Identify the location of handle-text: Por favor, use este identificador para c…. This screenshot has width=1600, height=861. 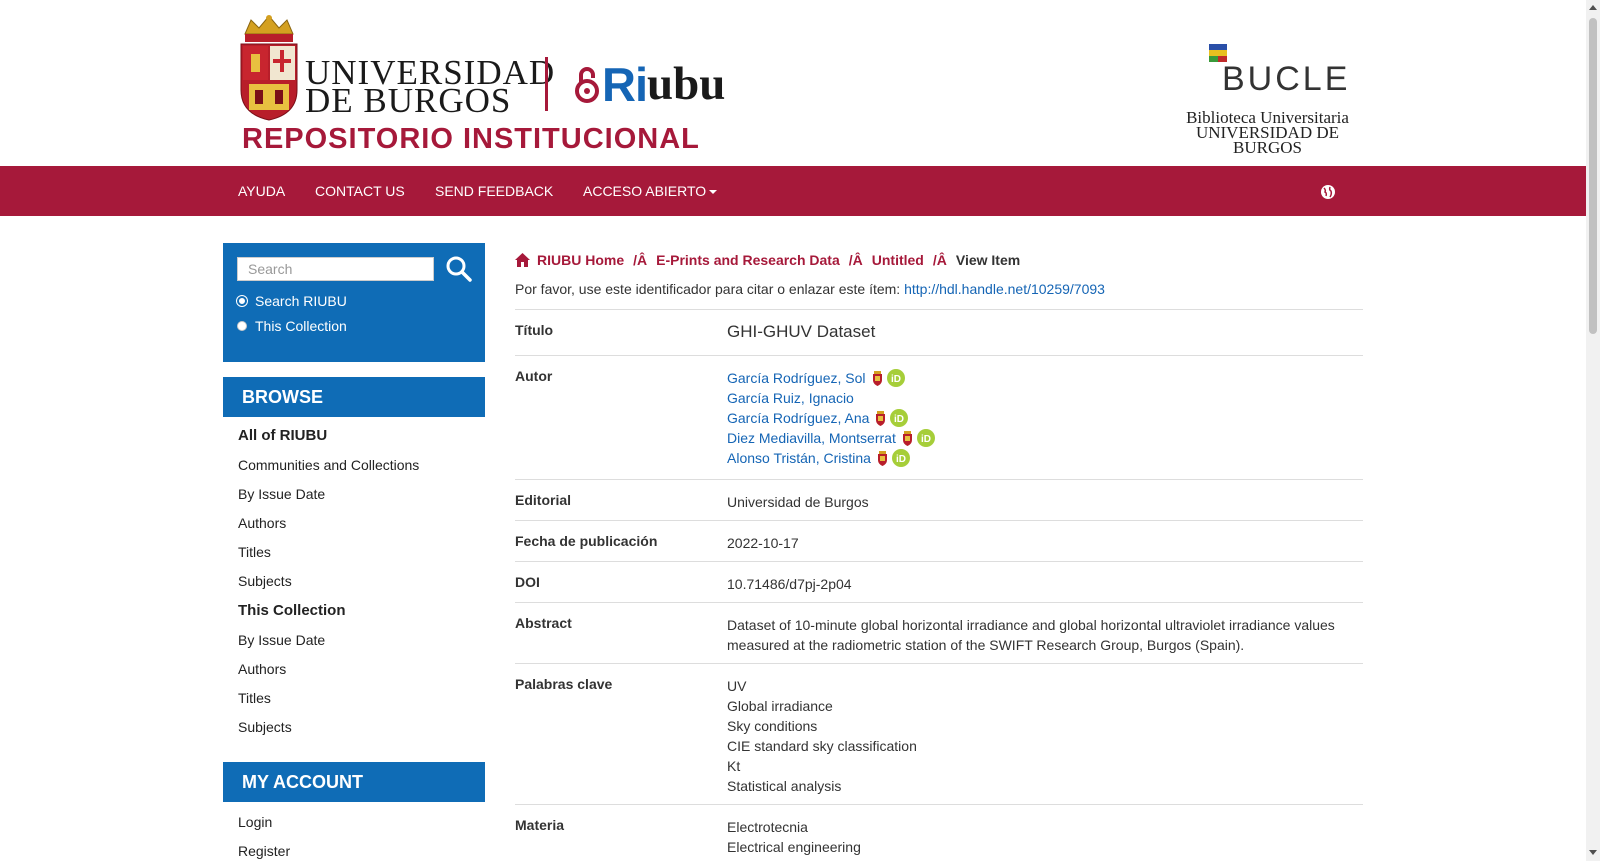
(708, 289).